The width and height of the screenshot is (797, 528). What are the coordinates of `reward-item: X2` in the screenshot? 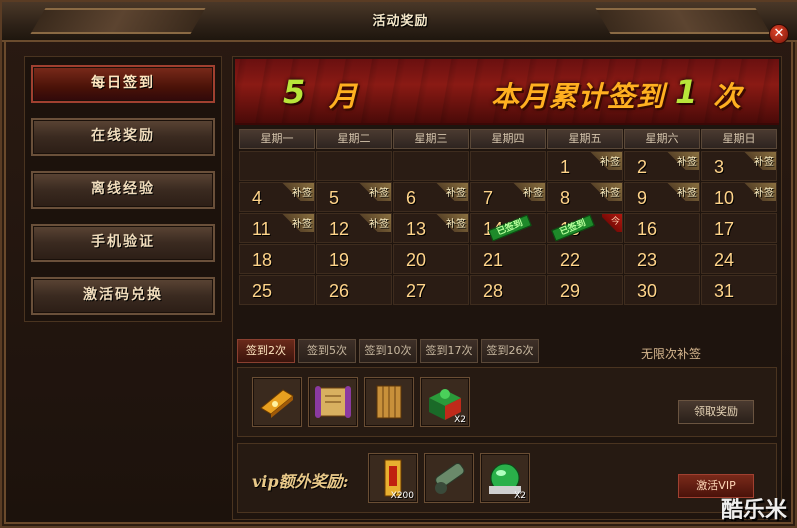 It's located at (445, 402).